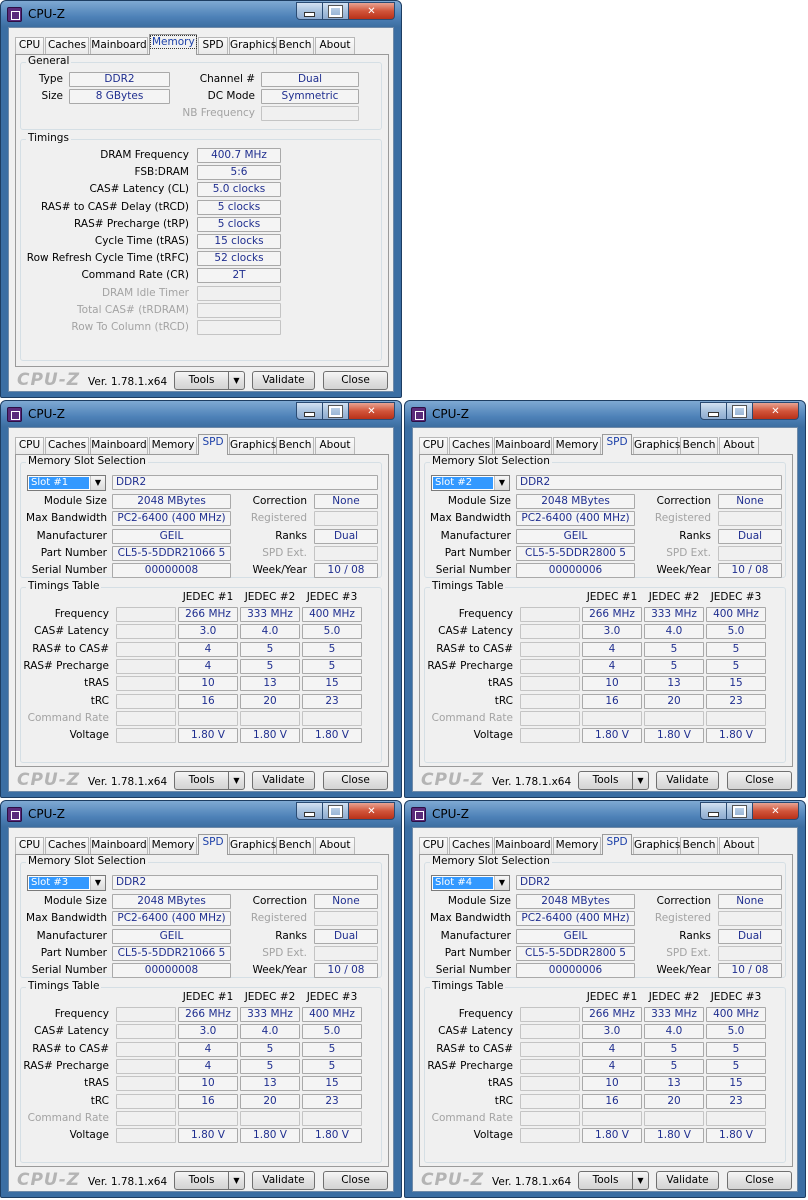  I want to click on slot-dropdown: Slot #4 ▼, so click(470, 883).